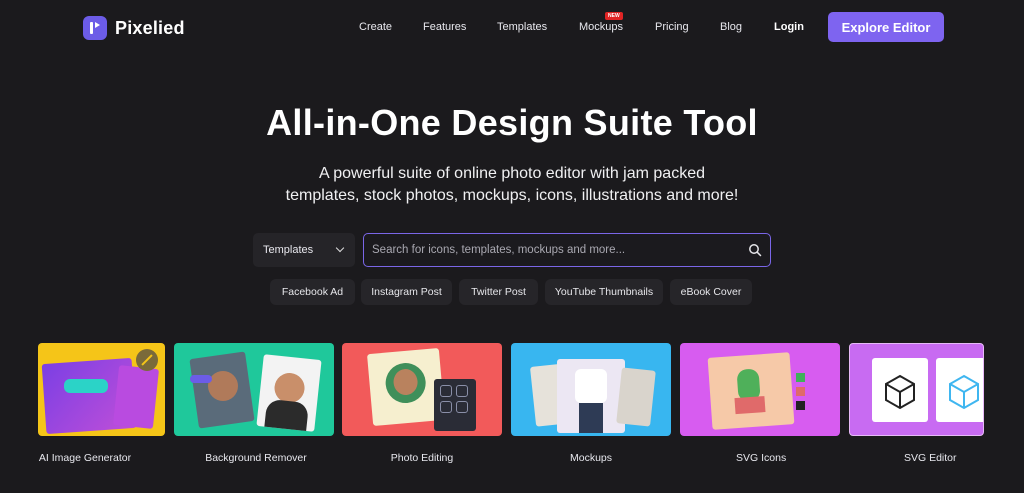 This screenshot has width=1024, height=493. What do you see at coordinates (731, 27) in the screenshot?
I see `nav-link-blog: Blog` at bounding box center [731, 27].